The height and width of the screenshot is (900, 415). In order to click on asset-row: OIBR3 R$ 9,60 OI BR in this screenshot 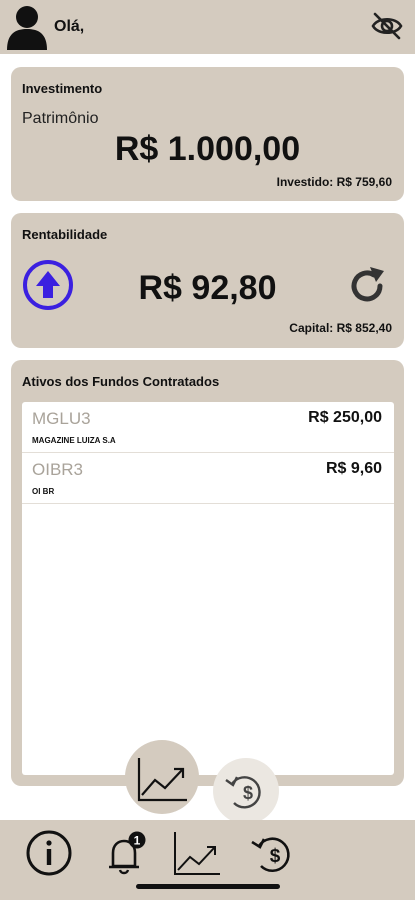, I will do `click(208, 478)`.